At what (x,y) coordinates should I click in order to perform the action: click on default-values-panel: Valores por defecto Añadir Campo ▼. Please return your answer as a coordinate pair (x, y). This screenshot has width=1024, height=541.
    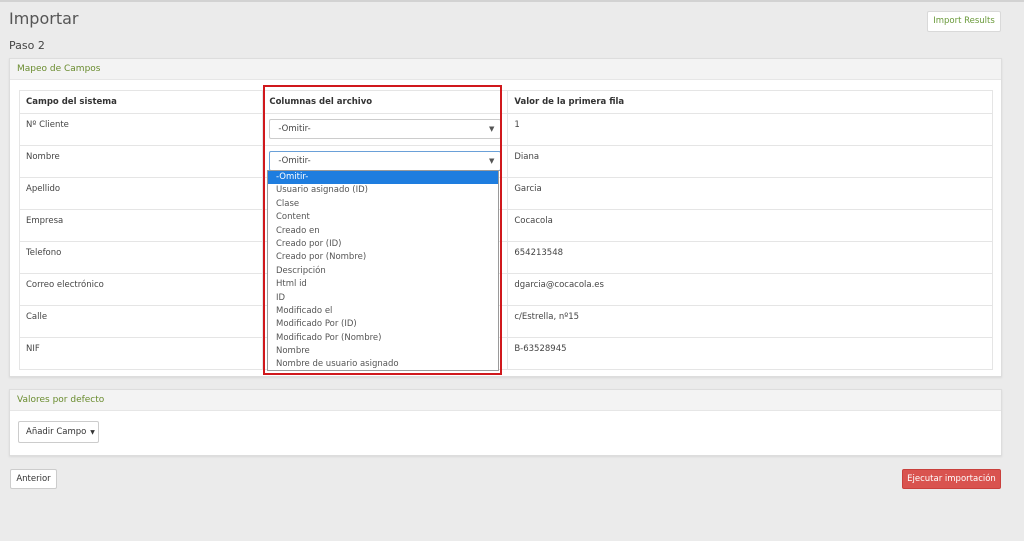
    Looking at the image, I should click on (505, 422).